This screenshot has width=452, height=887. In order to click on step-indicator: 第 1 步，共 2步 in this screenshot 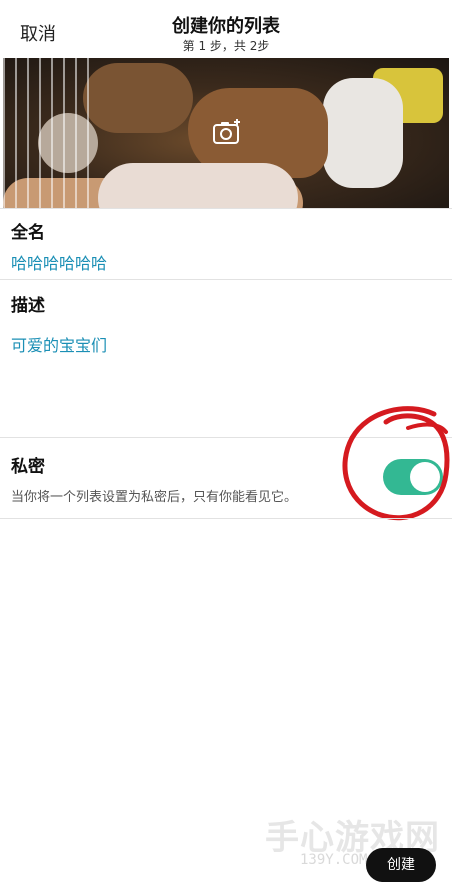, I will do `click(226, 46)`.